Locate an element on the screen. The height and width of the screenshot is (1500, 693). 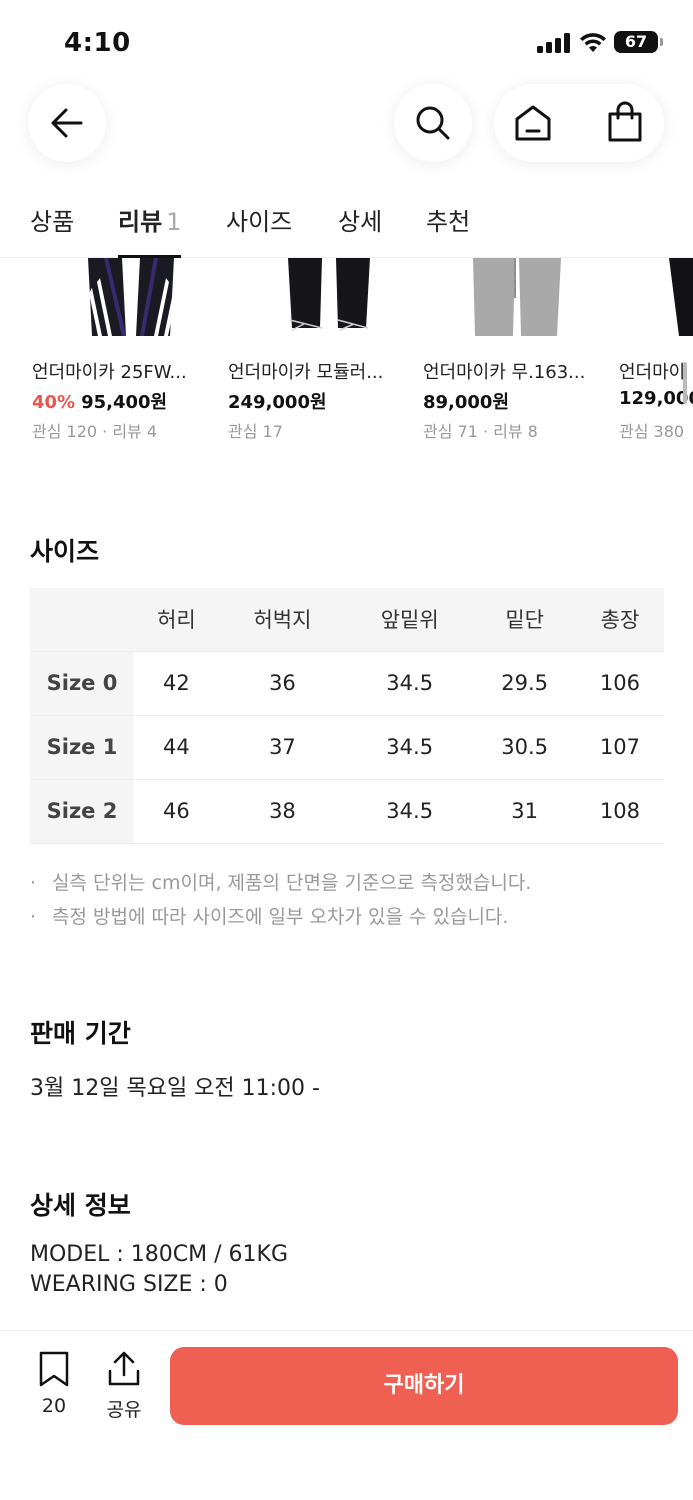
note-item: 측정 방법에 따라 사이즈에 일부 오차가 있을 수 있습니다. is located at coordinates (280, 917).